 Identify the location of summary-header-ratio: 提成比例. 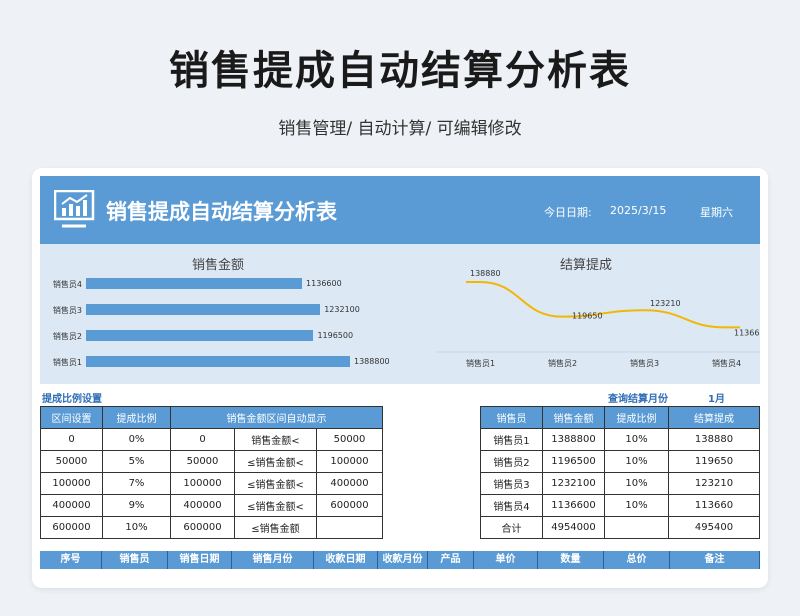
(636, 417).